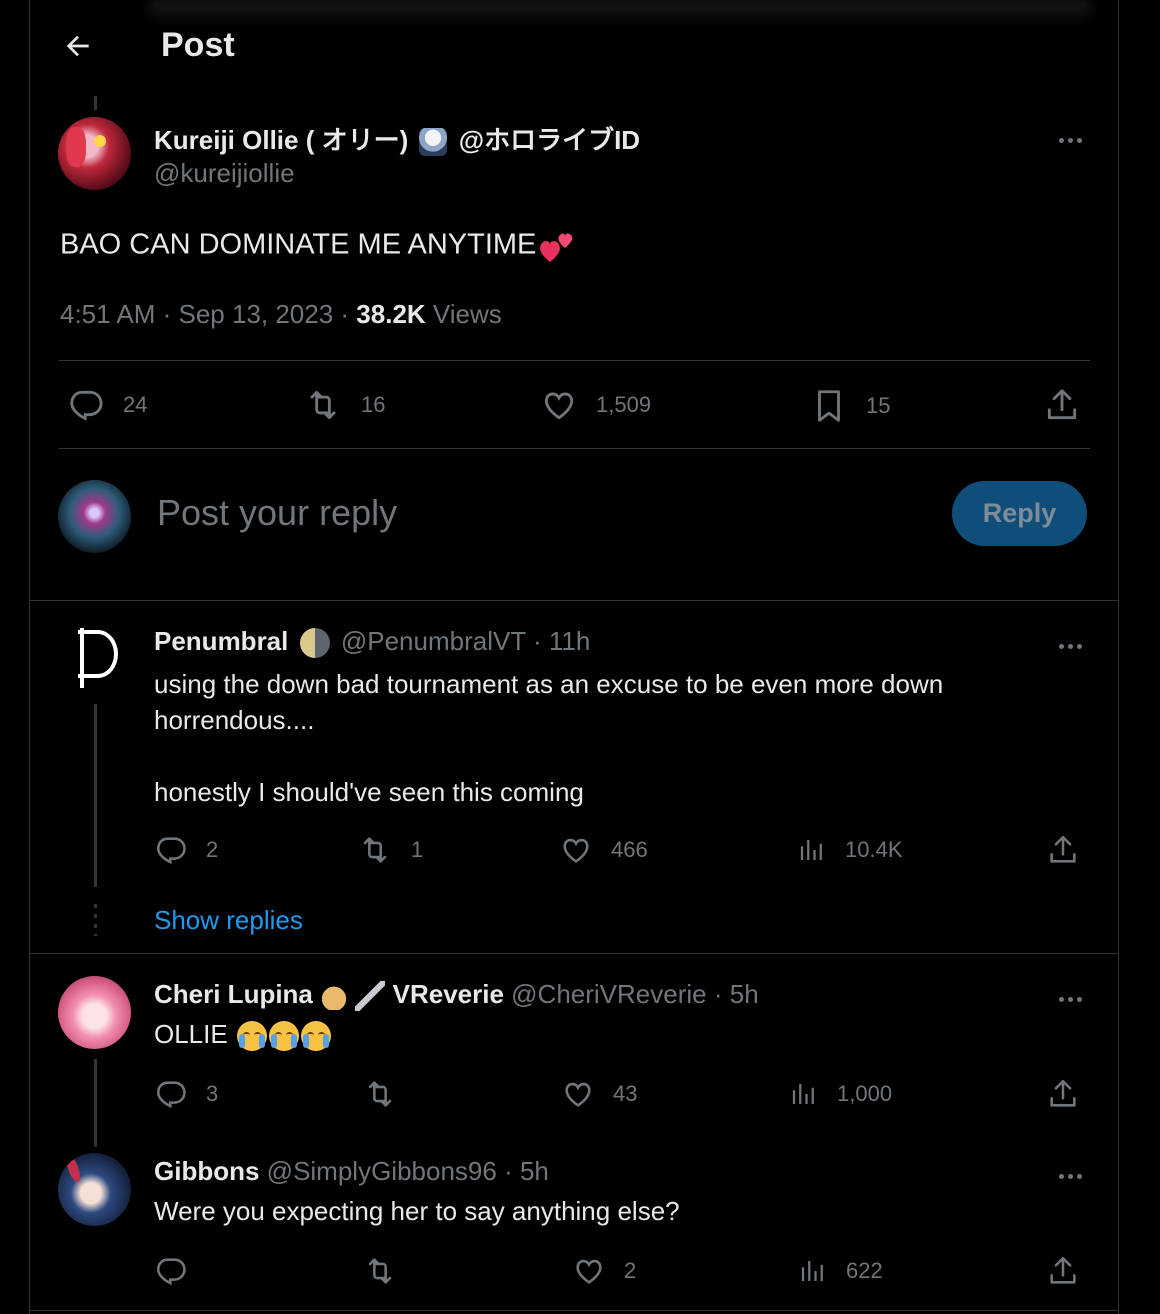  What do you see at coordinates (864, 1270) in the screenshot?
I see `views-count: 622` at bounding box center [864, 1270].